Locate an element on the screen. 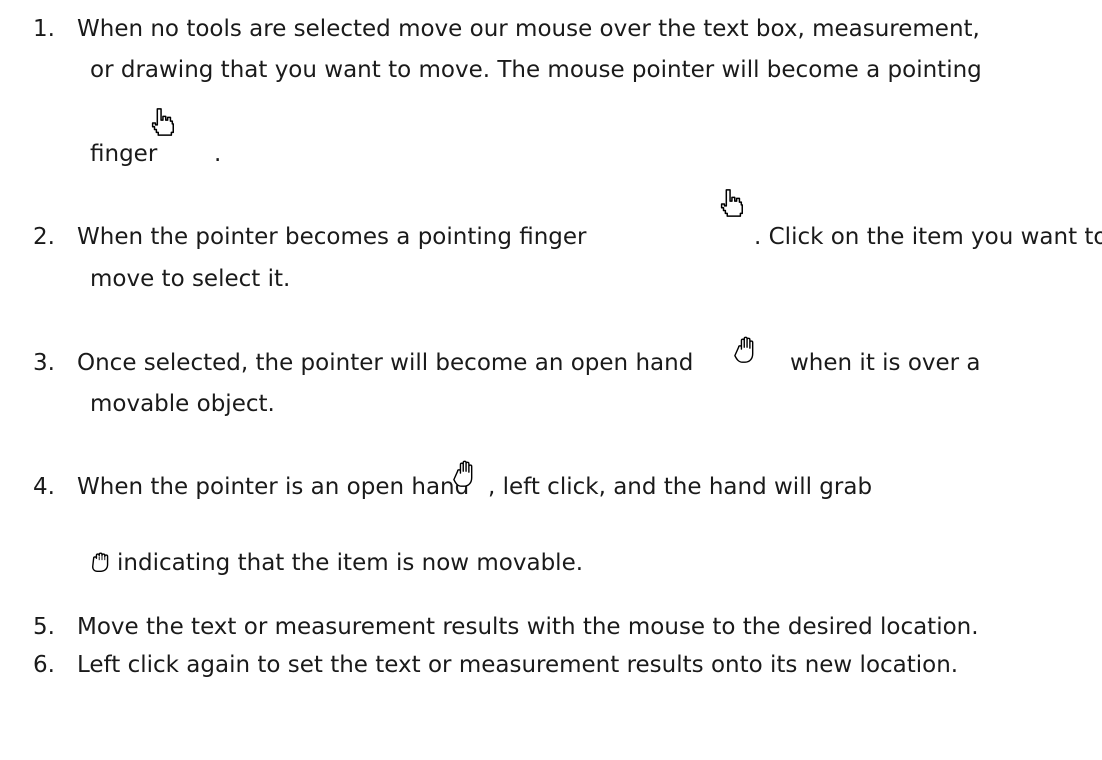 The image size is (1102, 760). grab-hand-icon is located at coordinates (102, 562).